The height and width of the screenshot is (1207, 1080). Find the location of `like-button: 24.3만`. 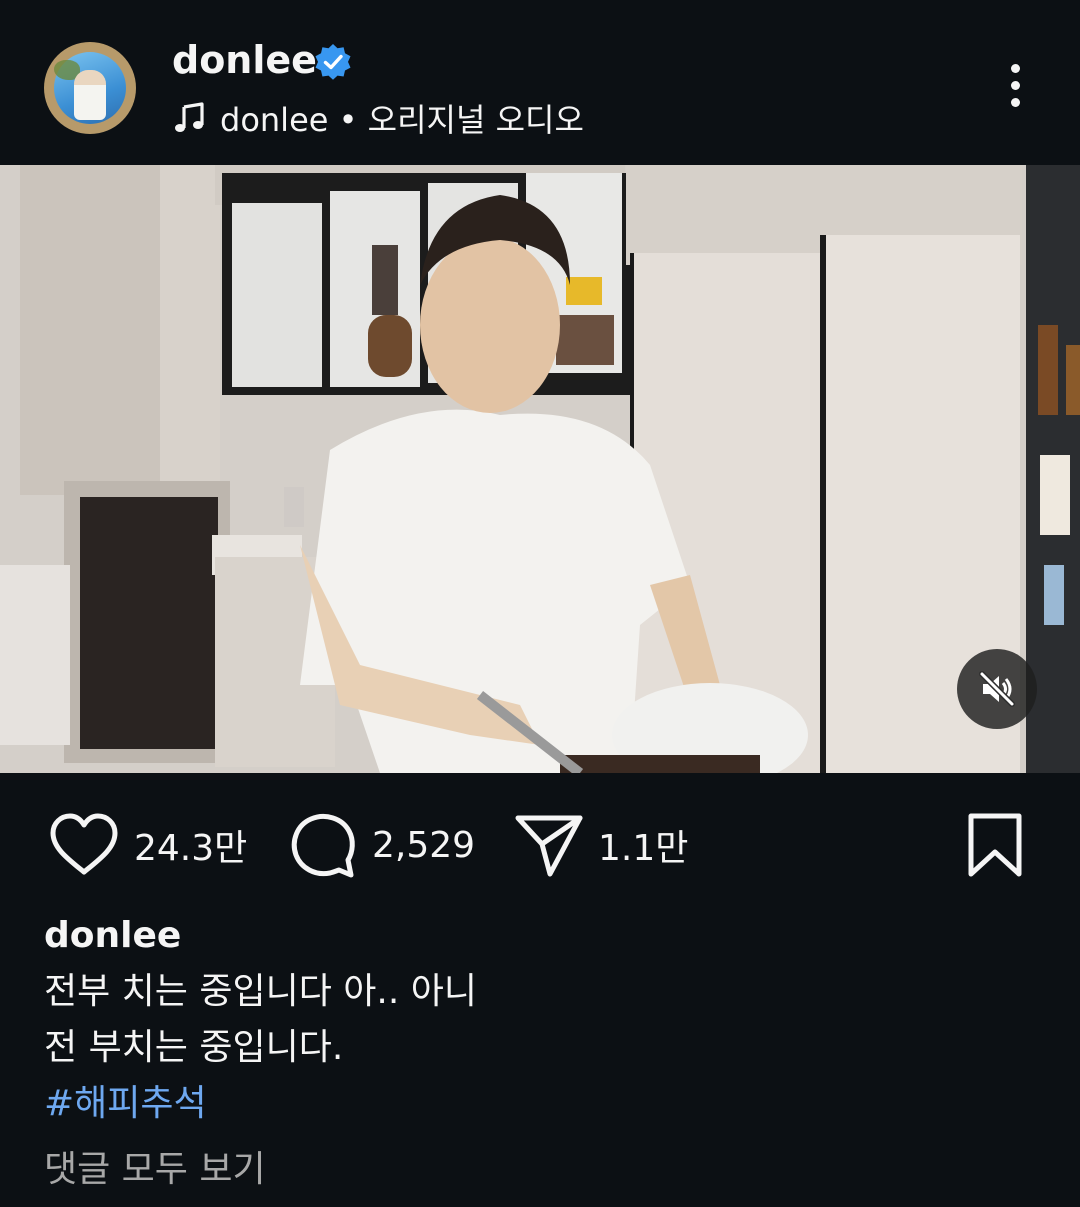

like-button: 24.3만 is located at coordinates (147, 845).